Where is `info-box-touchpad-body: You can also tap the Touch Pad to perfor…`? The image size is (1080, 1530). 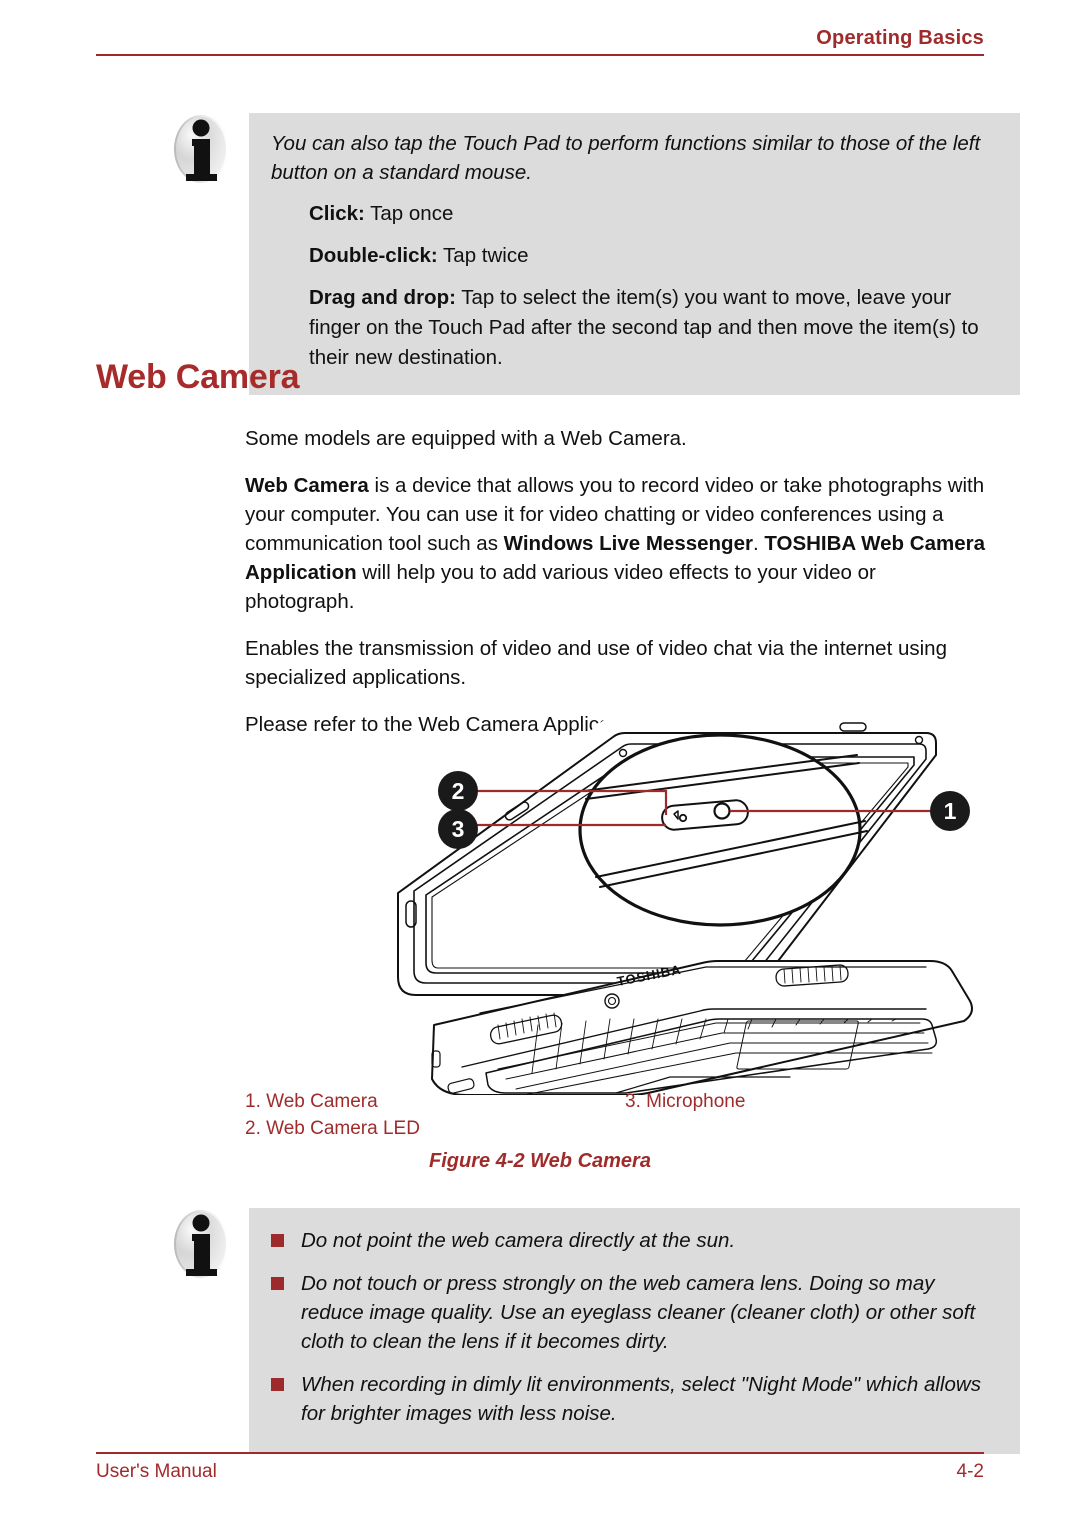
info-box-touchpad-body: You can also tap the Touch Pad to perfor… is located at coordinates (634, 254).